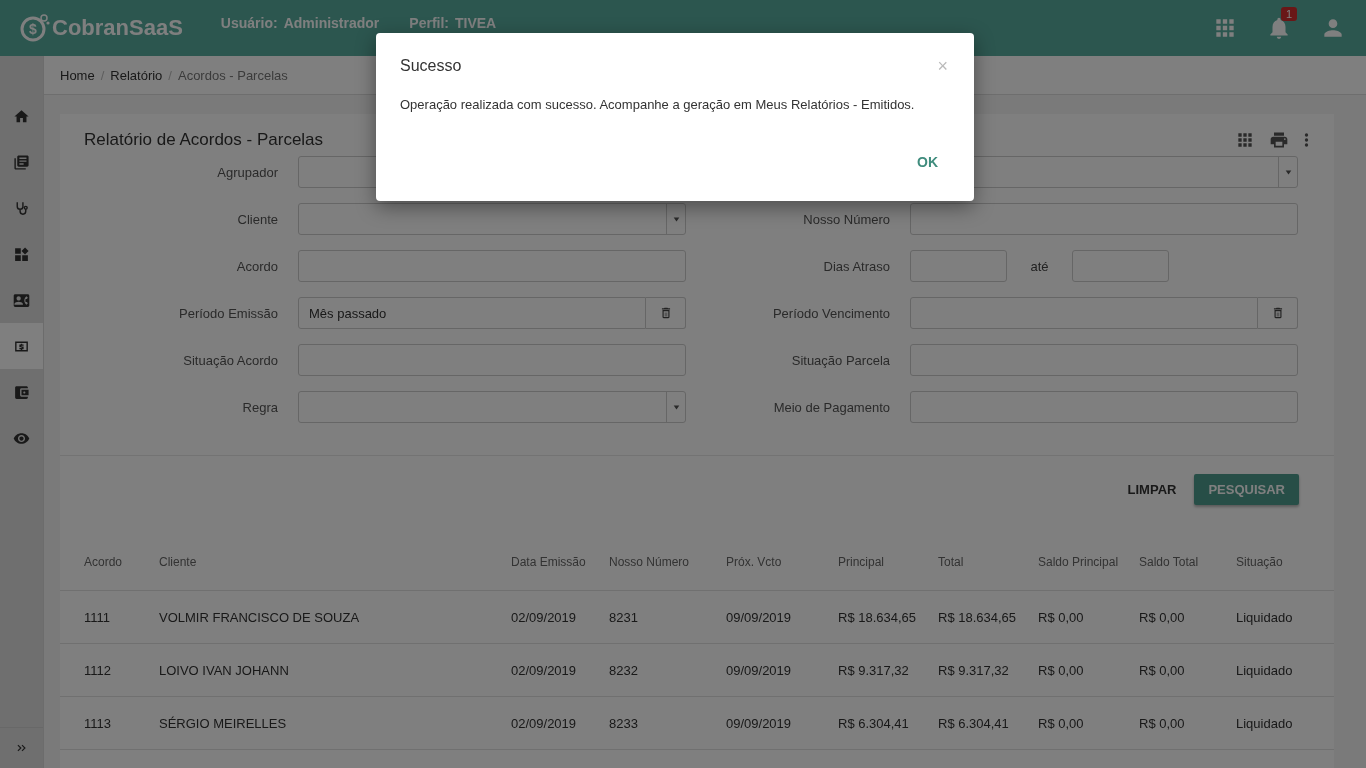 The image size is (1366, 768). What do you see at coordinates (335, 561) in the screenshot?
I see `column-header: Cliente` at bounding box center [335, 561].